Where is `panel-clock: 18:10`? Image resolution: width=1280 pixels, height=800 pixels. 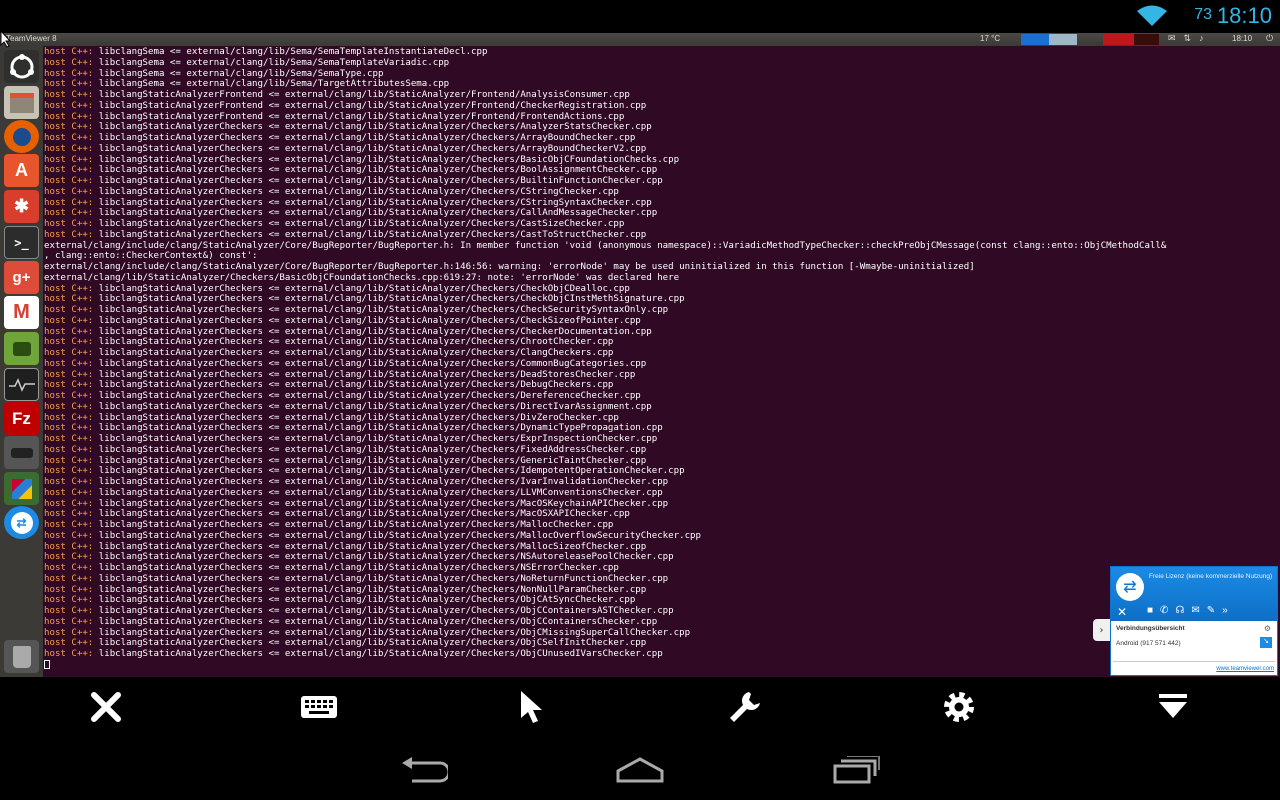
panel-clock: 18:10 is located at coordinates (1242, 38).